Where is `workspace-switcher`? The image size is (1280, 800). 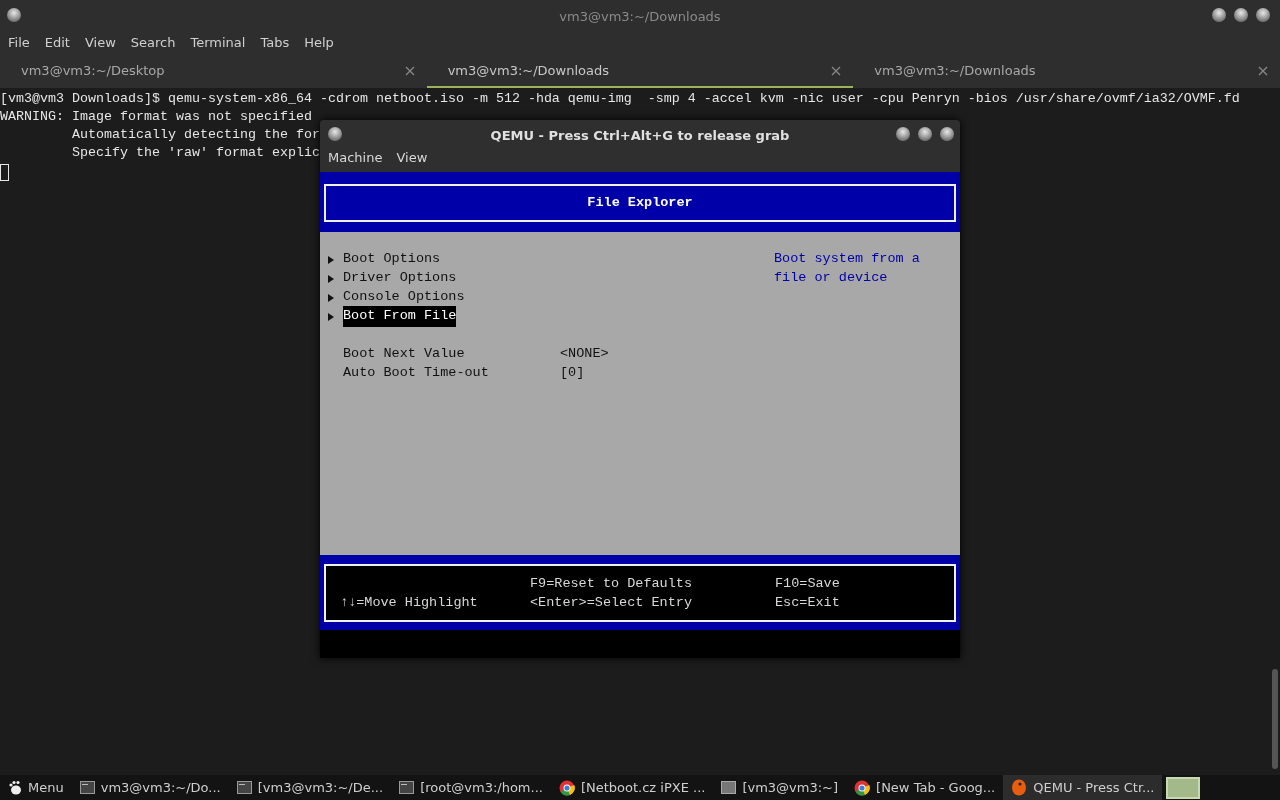 workspace-switcher is located at coordinates (1183, 787).